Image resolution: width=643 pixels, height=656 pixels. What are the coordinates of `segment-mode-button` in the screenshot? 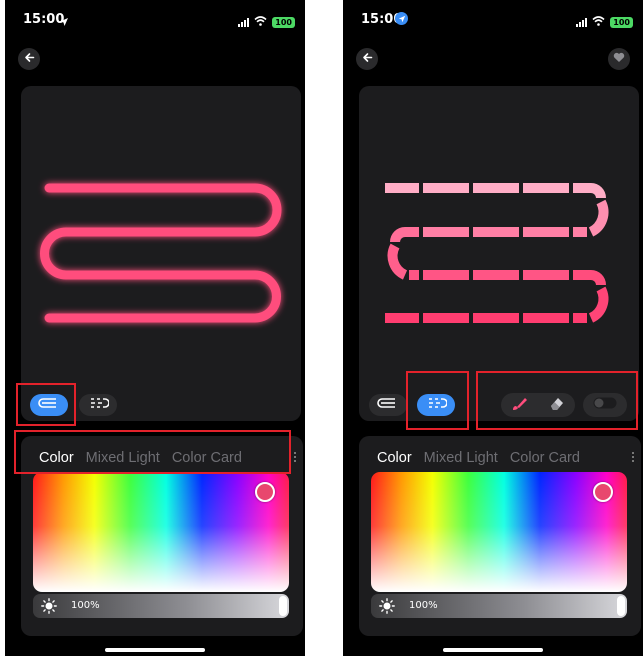 It's located at (98, 405).